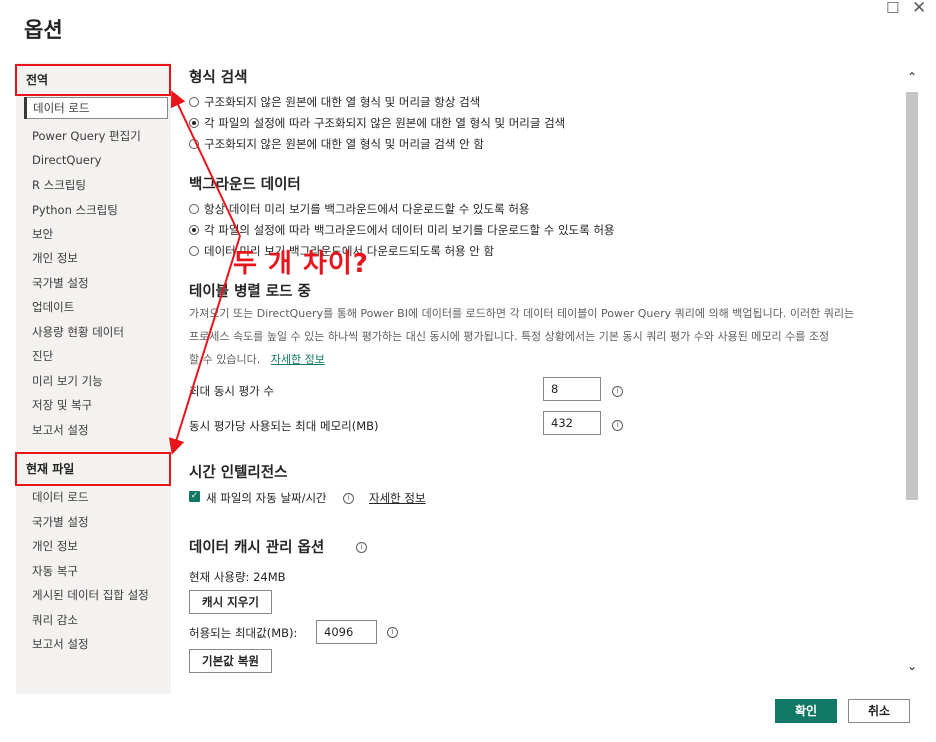 Image resolution: width=936 pixels, height=742 pixels. What do you see at coordinates (301, 264) in the screenshot?
I see `annotation-text: 두 개 차이?` at bounding box center [301, 264].